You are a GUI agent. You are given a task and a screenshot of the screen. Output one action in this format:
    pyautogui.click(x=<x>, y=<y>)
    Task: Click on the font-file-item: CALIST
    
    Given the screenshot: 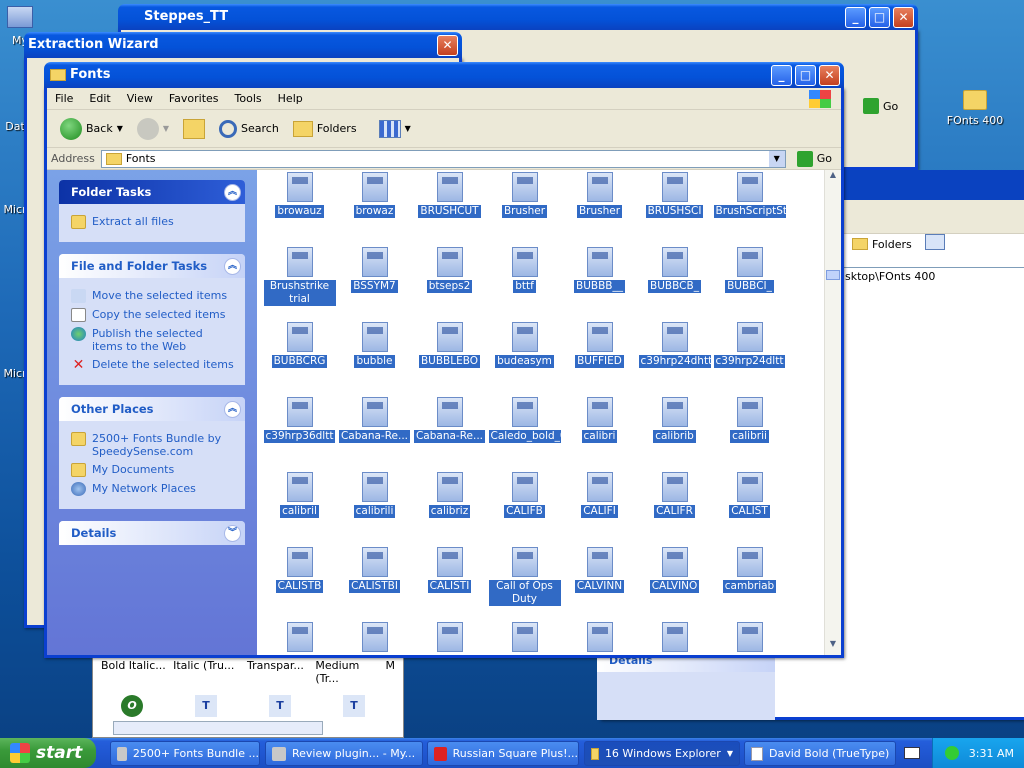 What is the action you would take?
    pyautogui.click(x=749, y=499)
    